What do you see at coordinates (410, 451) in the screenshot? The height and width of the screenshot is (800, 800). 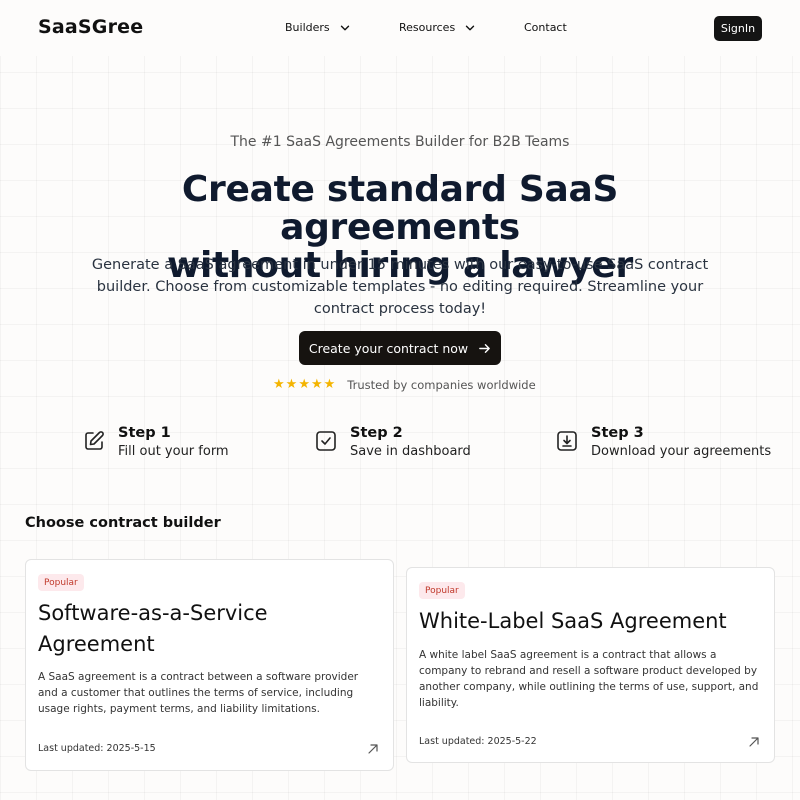 I see `step-2-desc: Save in dashboard` at bounding box center [410, 451].